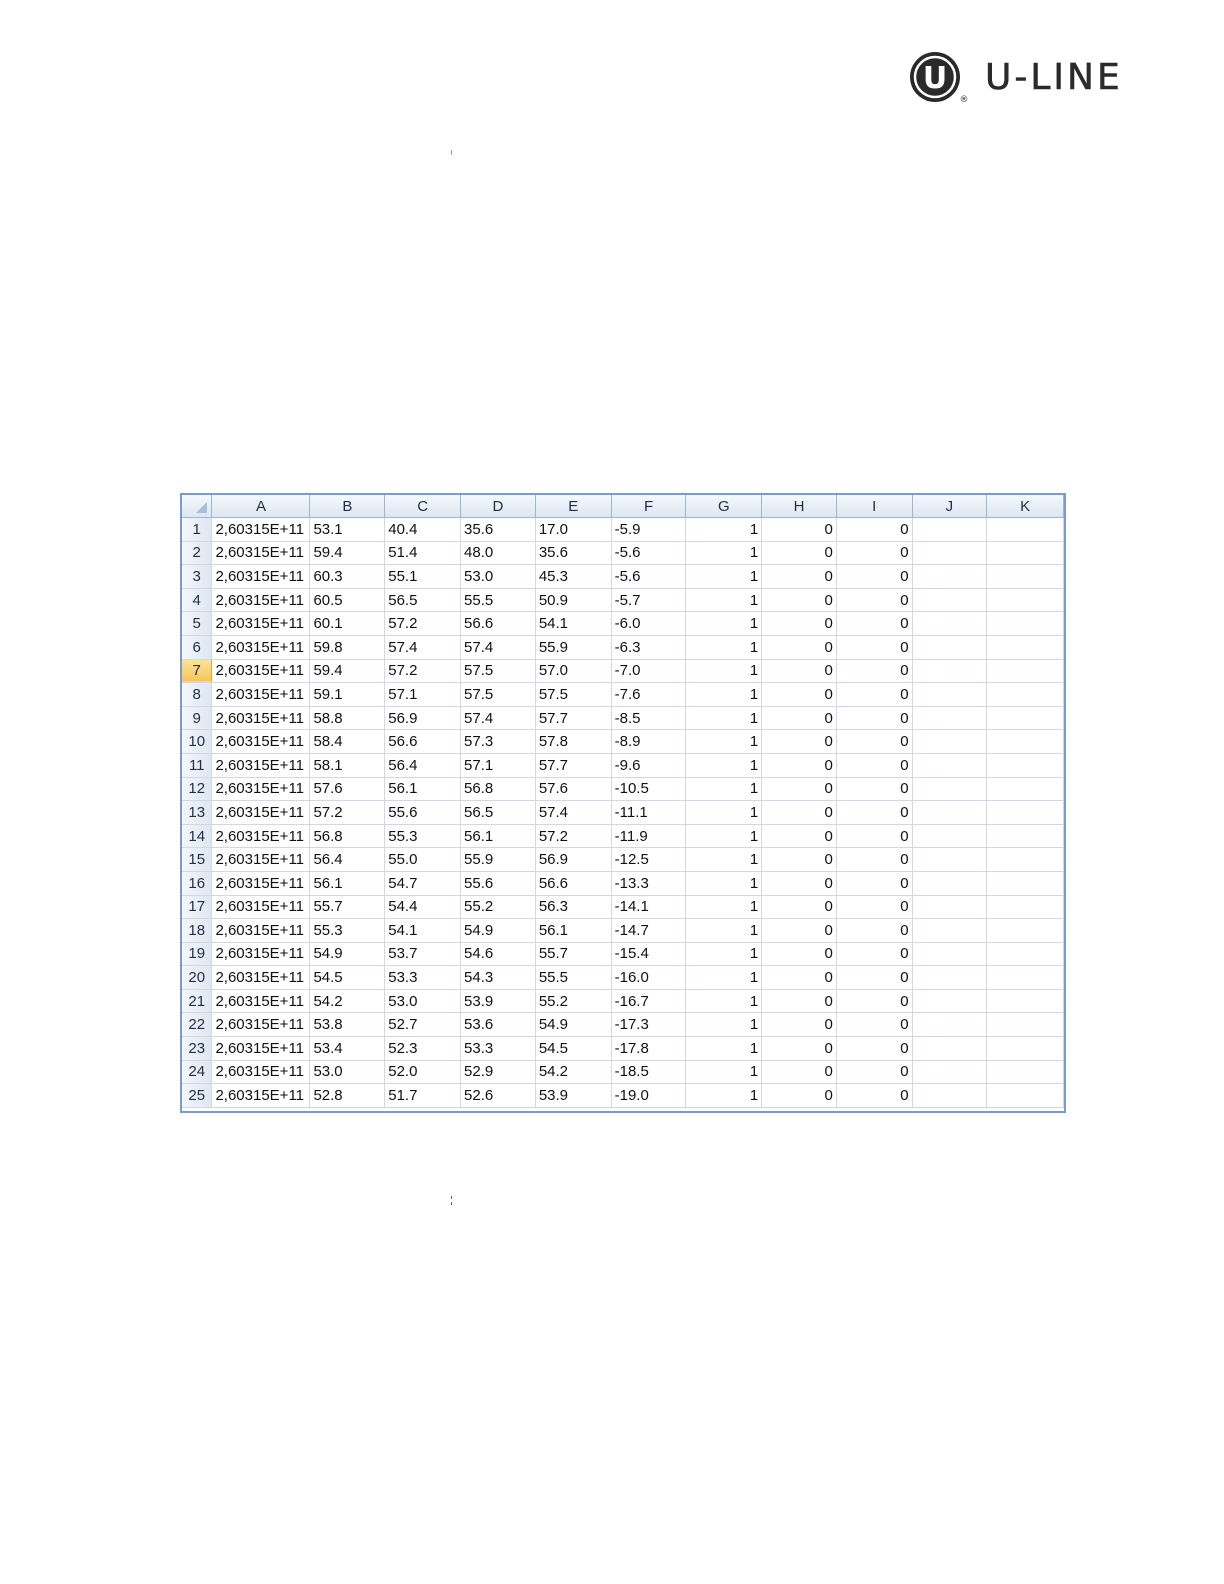 The width and height of the screenshot is (1224, 1584). Describe the element at coordinates (498, 553) in the screenshot. I see `cell-d: 48.0` at that location.